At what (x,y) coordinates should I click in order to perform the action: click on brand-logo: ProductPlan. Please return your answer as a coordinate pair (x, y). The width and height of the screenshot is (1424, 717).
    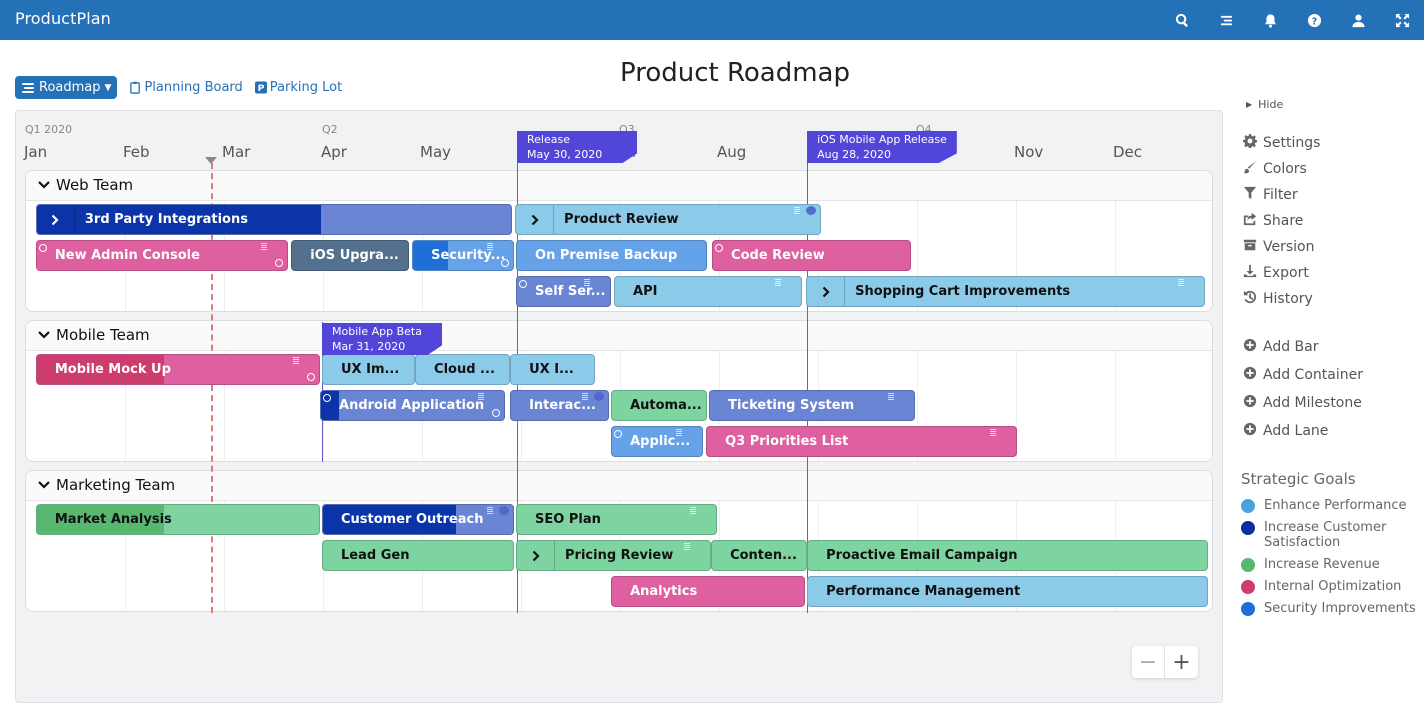
    Looking at the image, I should click on (63, 18).